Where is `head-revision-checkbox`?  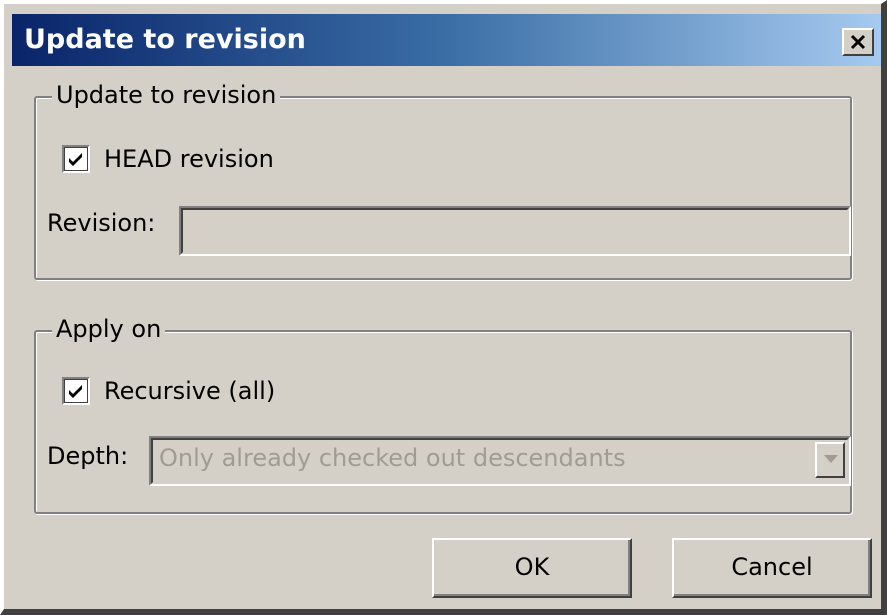 head-revision-checkbox is located at coordinates (76, 159).